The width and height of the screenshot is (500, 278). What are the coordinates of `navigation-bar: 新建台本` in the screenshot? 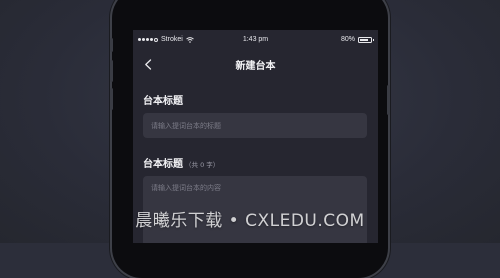 It's located at (255, 64).